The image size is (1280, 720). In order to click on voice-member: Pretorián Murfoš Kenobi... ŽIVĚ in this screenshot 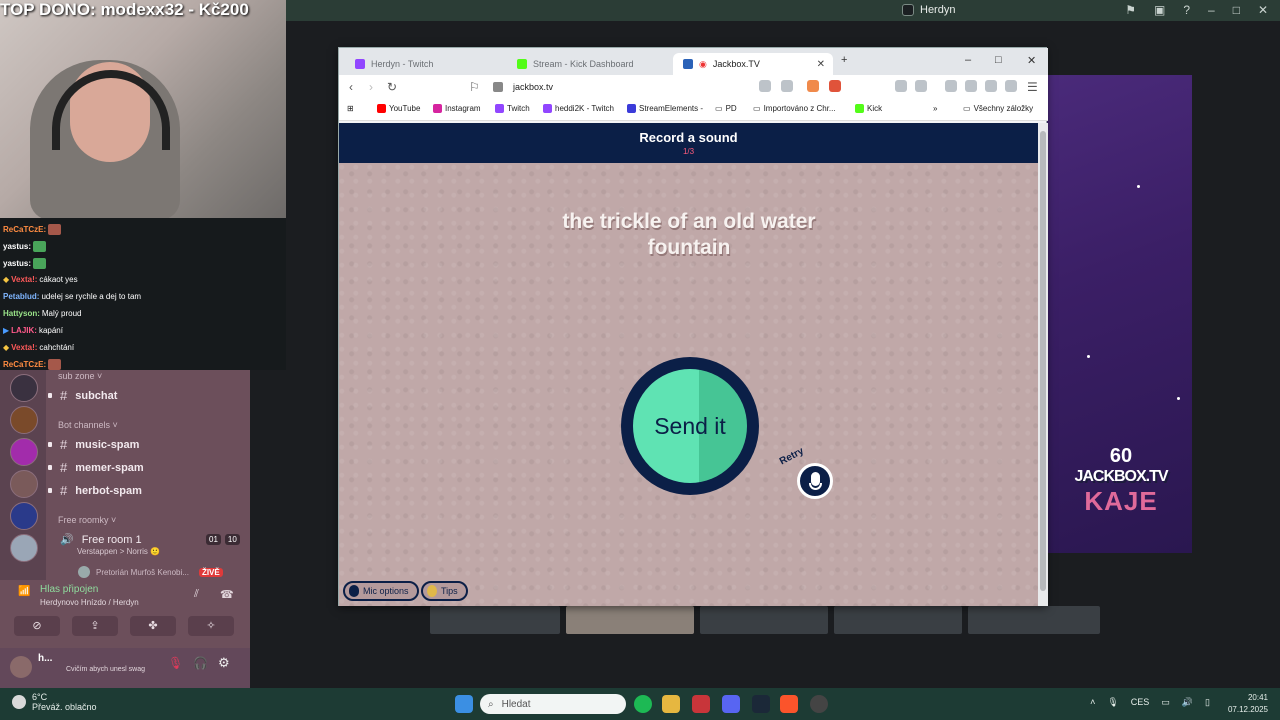, I will do `click(150, 572)`.